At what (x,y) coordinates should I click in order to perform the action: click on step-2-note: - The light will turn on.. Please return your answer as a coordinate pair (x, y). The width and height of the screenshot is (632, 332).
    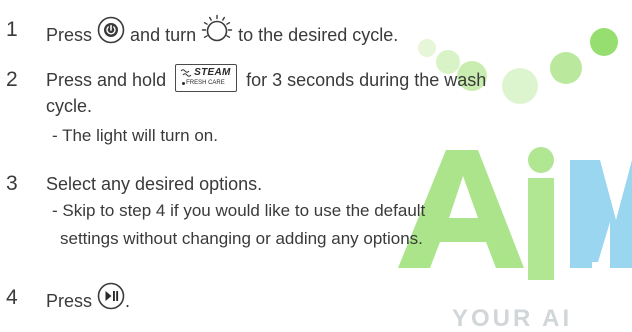
    Looking at the image, I should click on (135, 135).